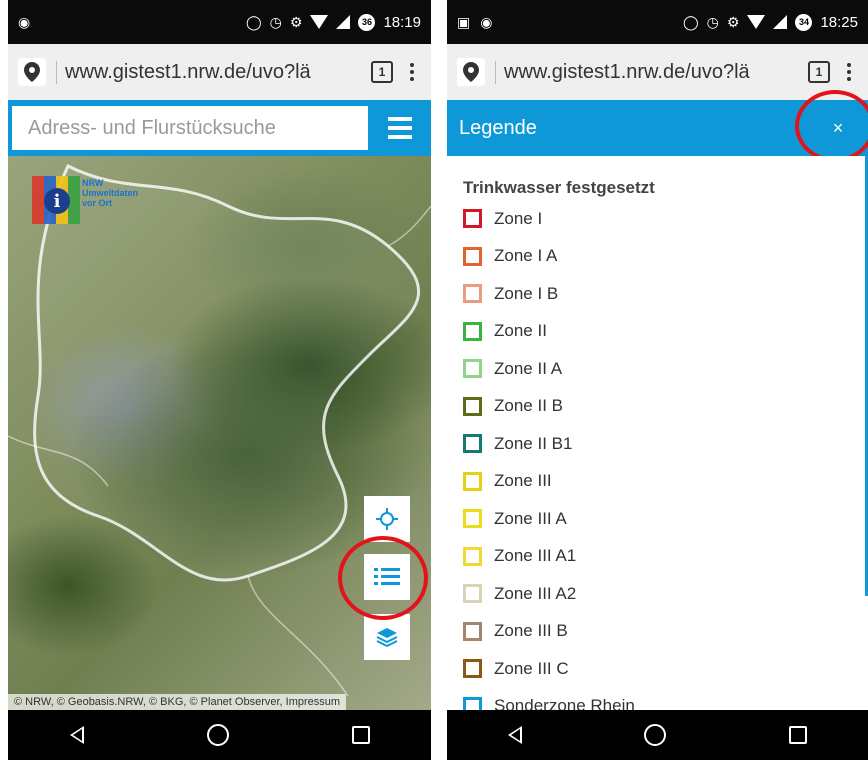  Describe the element at coordinates (464, 22) in the screenshot. I see `image-notification-icon: ▣` at that location.